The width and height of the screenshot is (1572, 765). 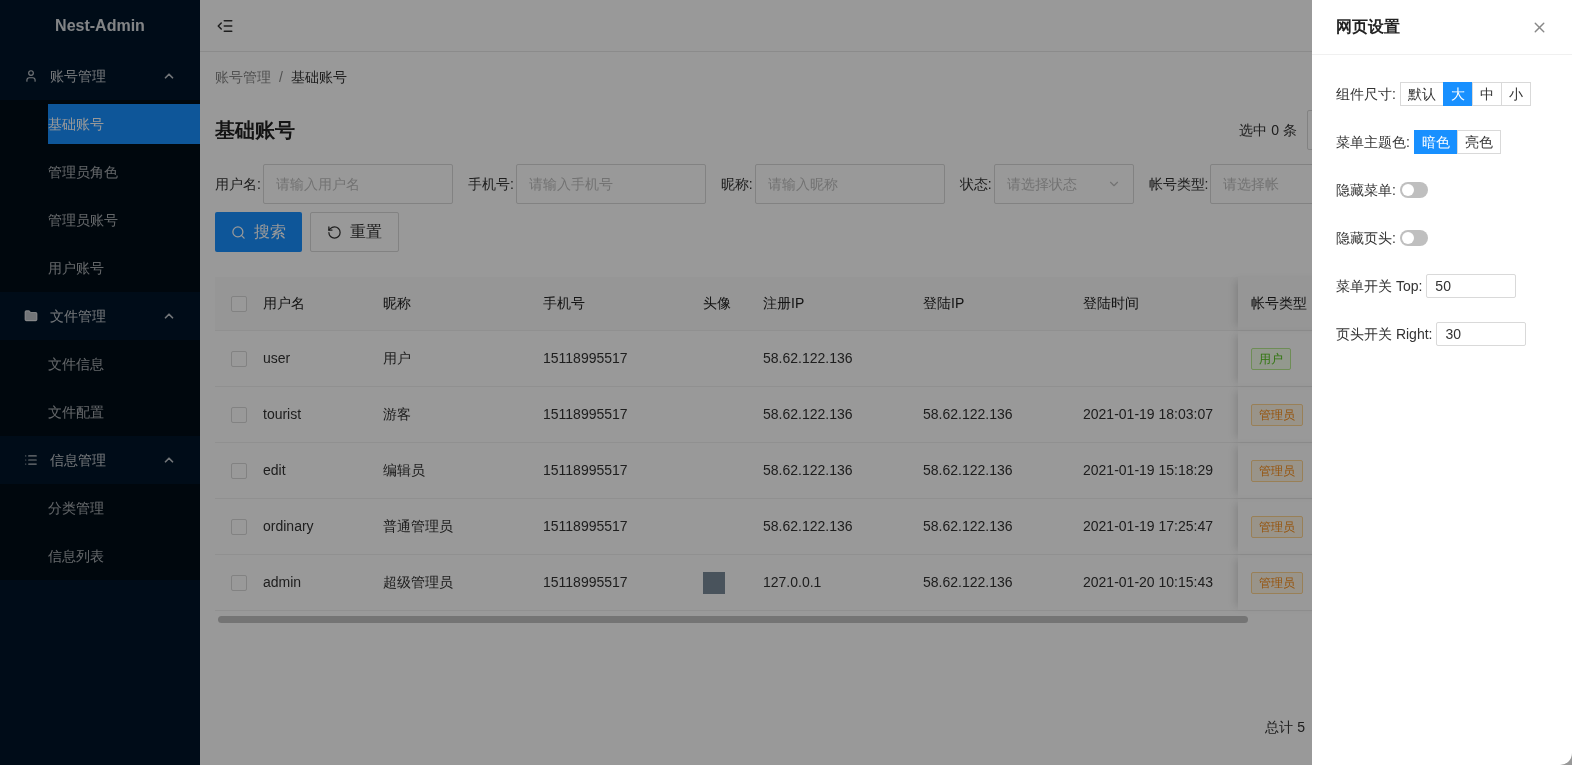 What do you see at coordinates (334, 232) in the screenshot?
I see `reload-icon` at bounding box center [334, 232].